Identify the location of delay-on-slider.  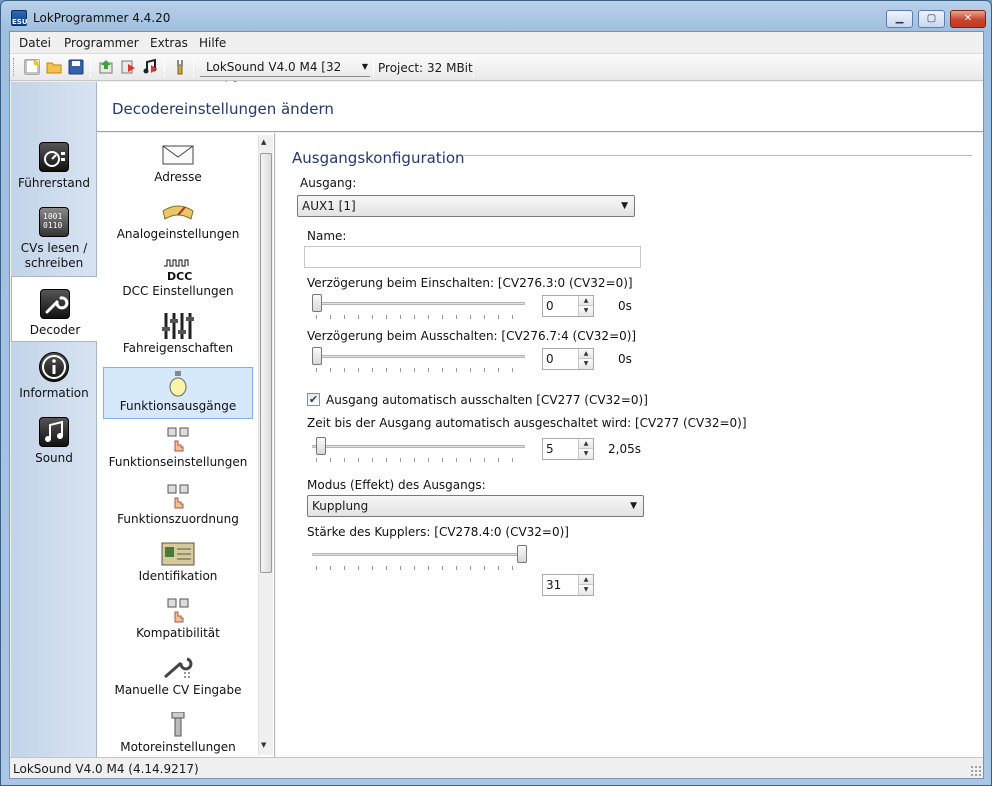
(419, 307).